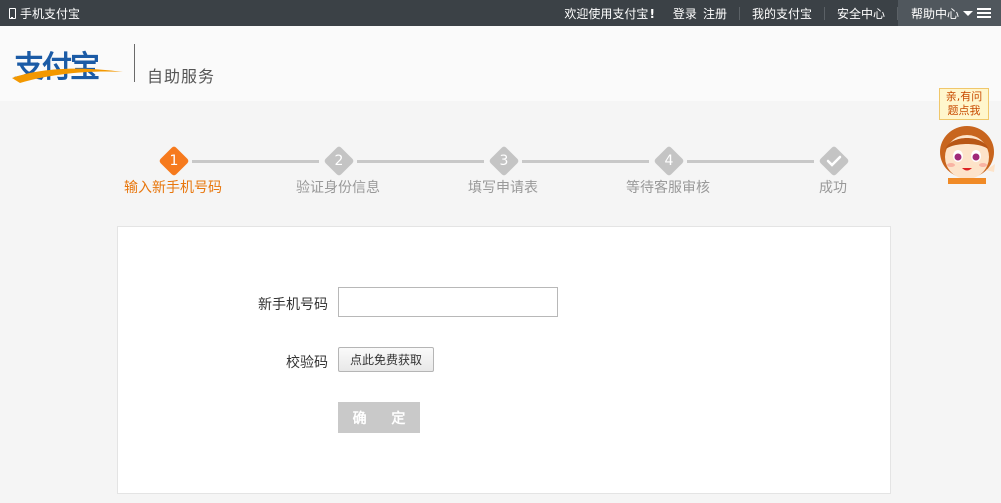 The height and width of the screenshot is (503, 1001). Describe the element at coordinates (307, 363) in the screenshot. I see `verification-code-label: 校验码` at that location.